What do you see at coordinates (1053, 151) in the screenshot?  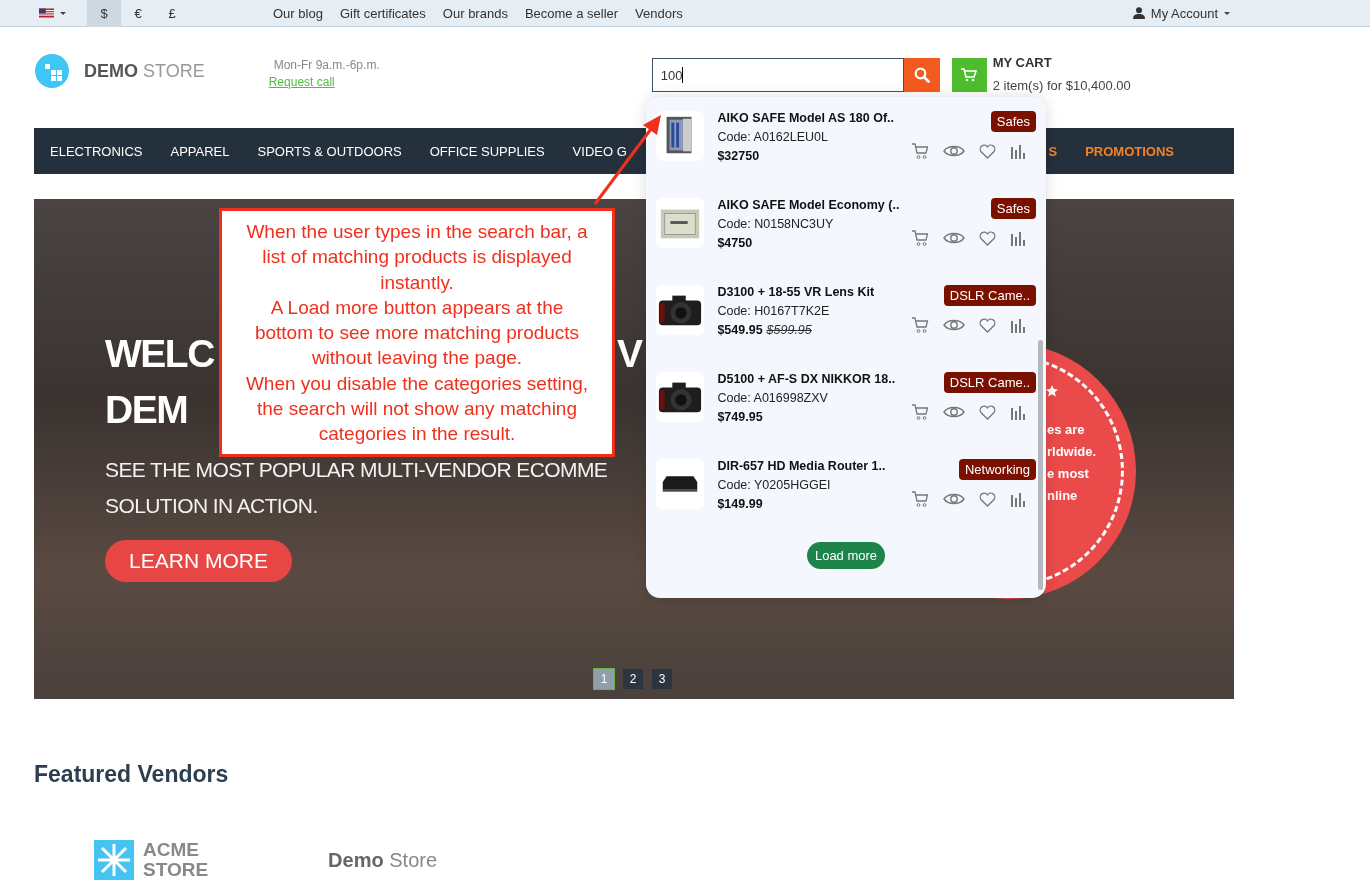 I see `menu-item: S` at bounding box center [1053, 151].